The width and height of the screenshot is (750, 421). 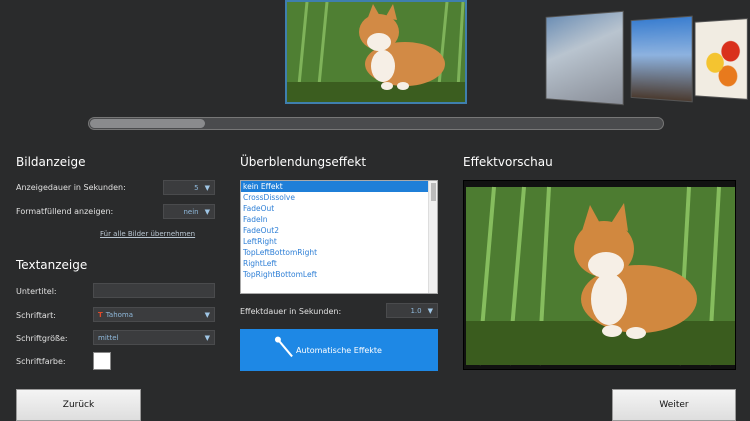 I want to click on font-size-label: Schriftgröße:, so click(x=42, y=338).